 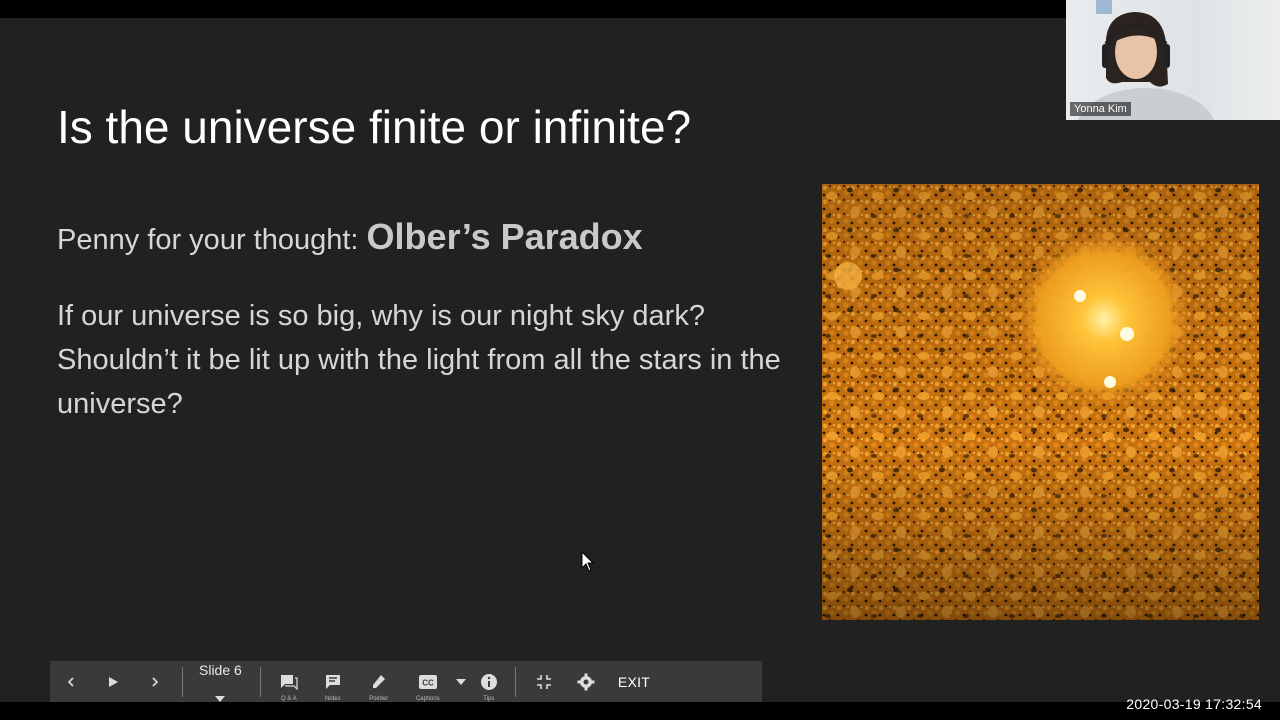 I want to click on next-slide-button, so click(x=155, y=681).